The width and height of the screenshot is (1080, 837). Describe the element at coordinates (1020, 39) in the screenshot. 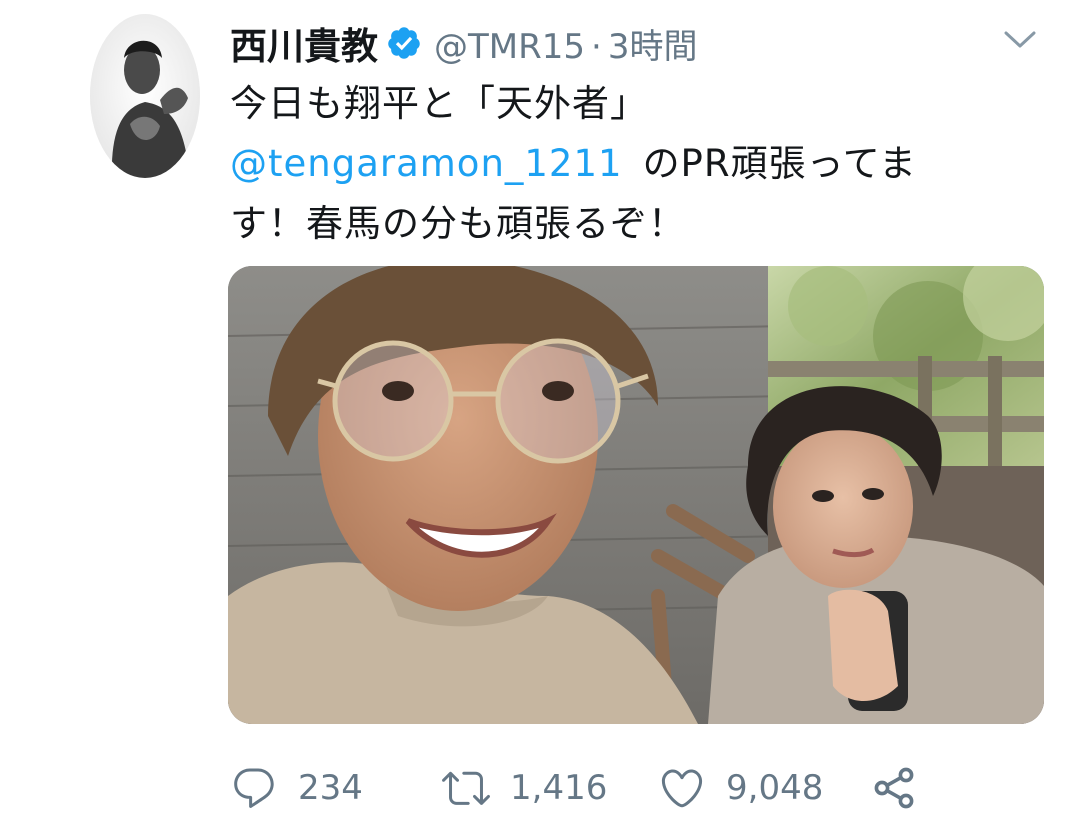

I see `chevron-down-icon` at that location.